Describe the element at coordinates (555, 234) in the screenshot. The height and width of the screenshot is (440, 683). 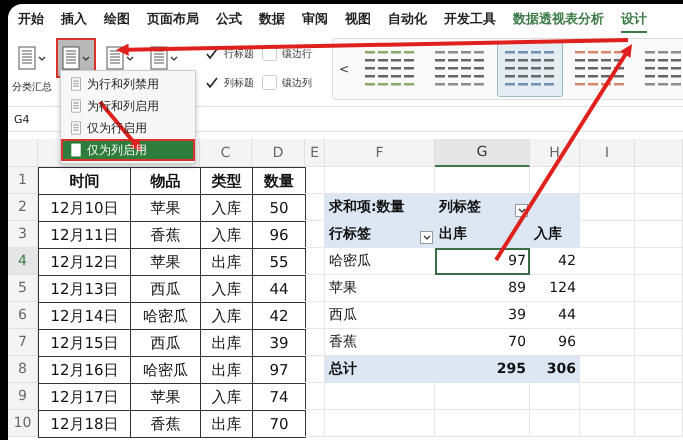
I see `pivot-column-header: 入库` at that location.